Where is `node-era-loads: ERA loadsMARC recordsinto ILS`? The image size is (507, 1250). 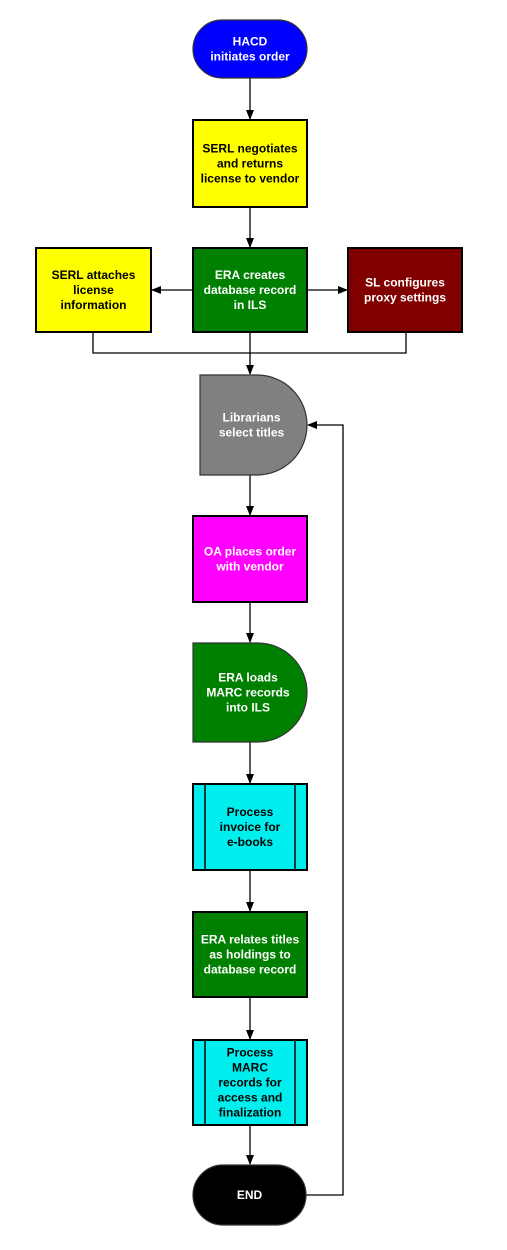 node-era-loads: ERA loadsMARC recordsinto ILS is located at coordinates (250, 692).